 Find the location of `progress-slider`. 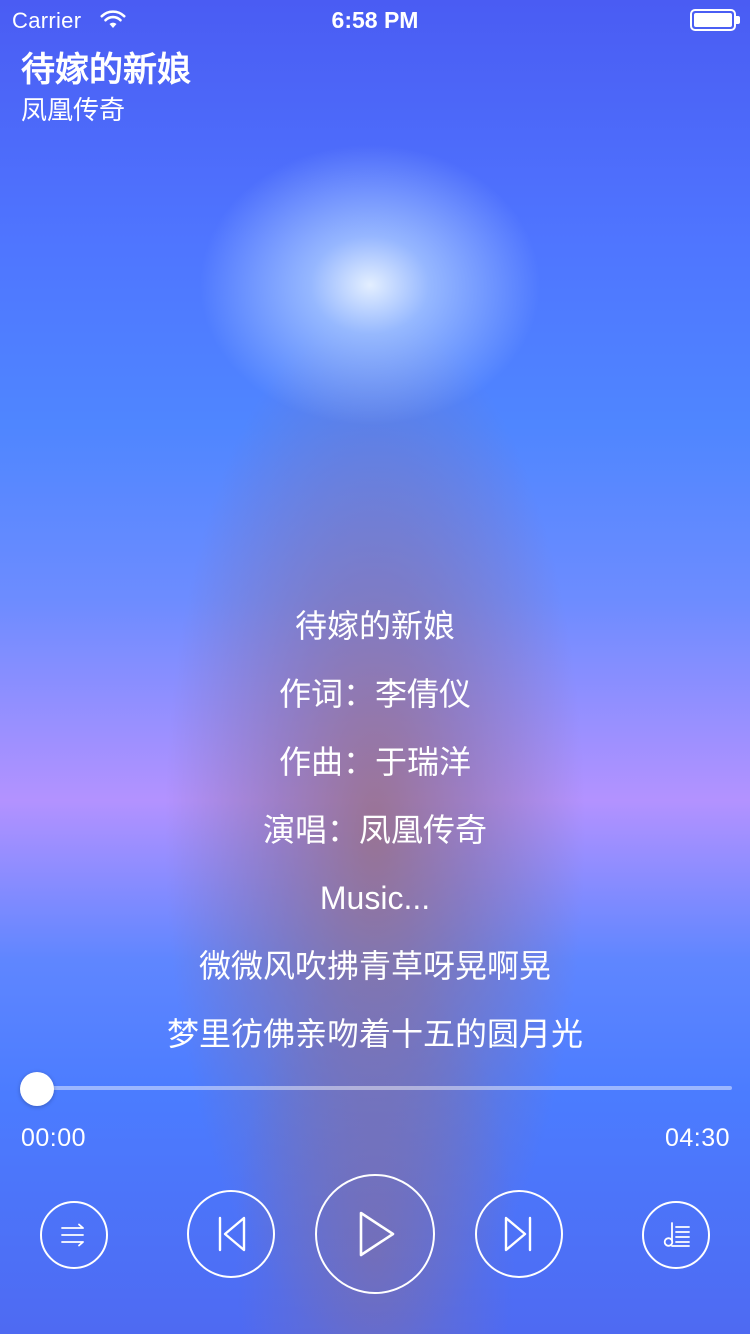

progress-slider is located at coordinates (376, 1089).